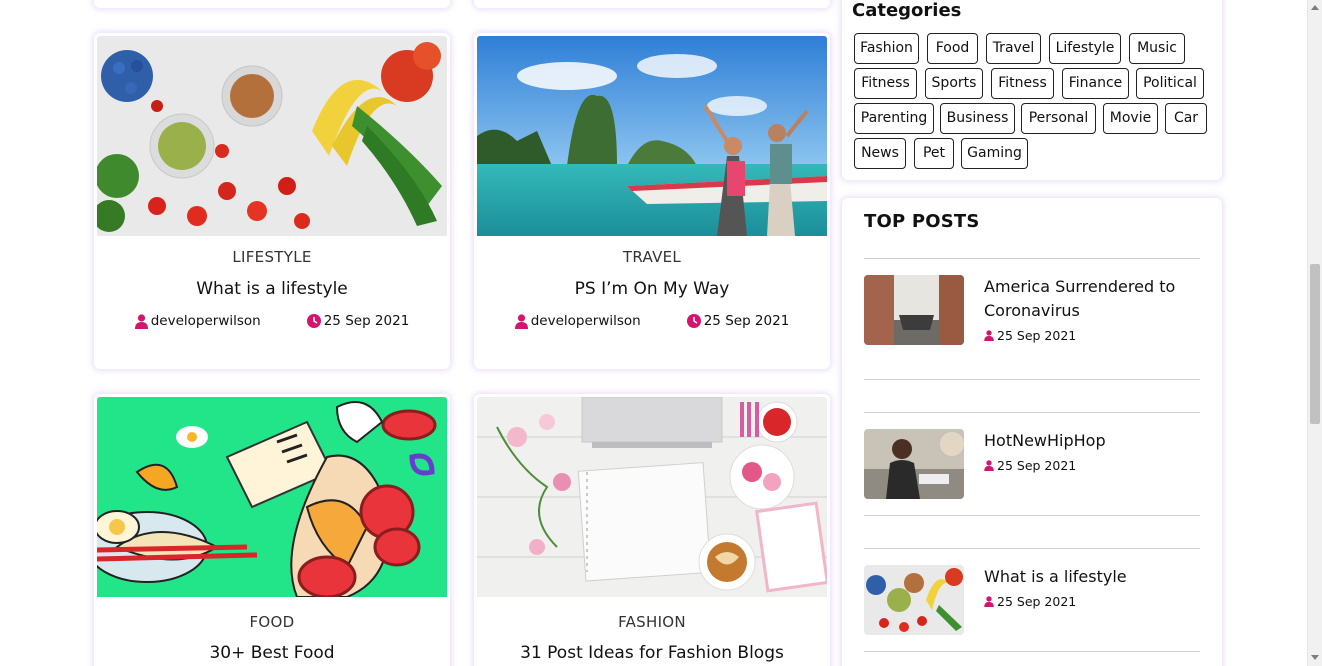  I want to click on tag-gaming: Gaming, so click(994, 153).